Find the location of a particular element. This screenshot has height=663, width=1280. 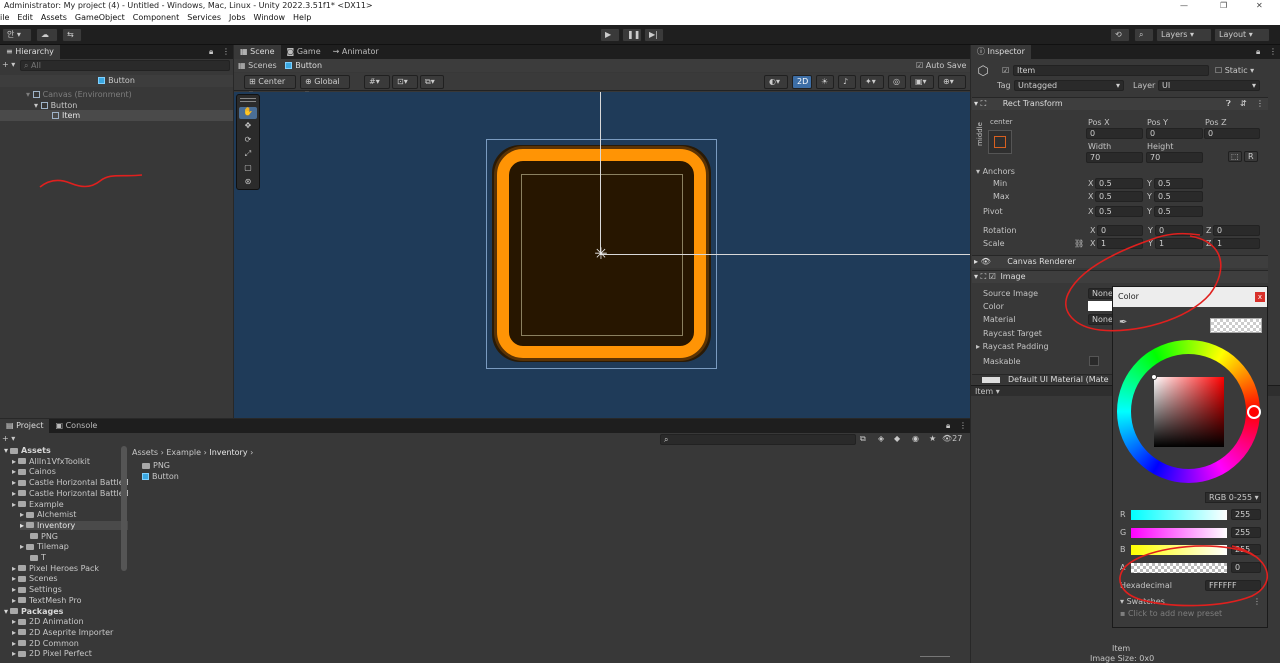

project-tree-item: ▸ Example is located at coordinates (70, 504).